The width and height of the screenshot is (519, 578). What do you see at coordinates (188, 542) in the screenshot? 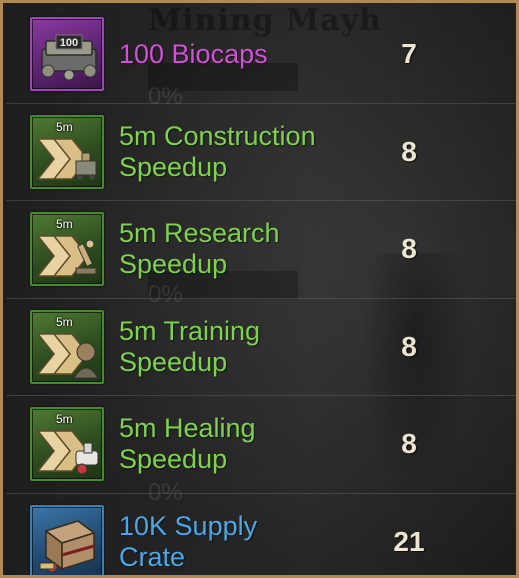
I see `reward-name: 10K Supply Crate` at bounding box center [188, 542].